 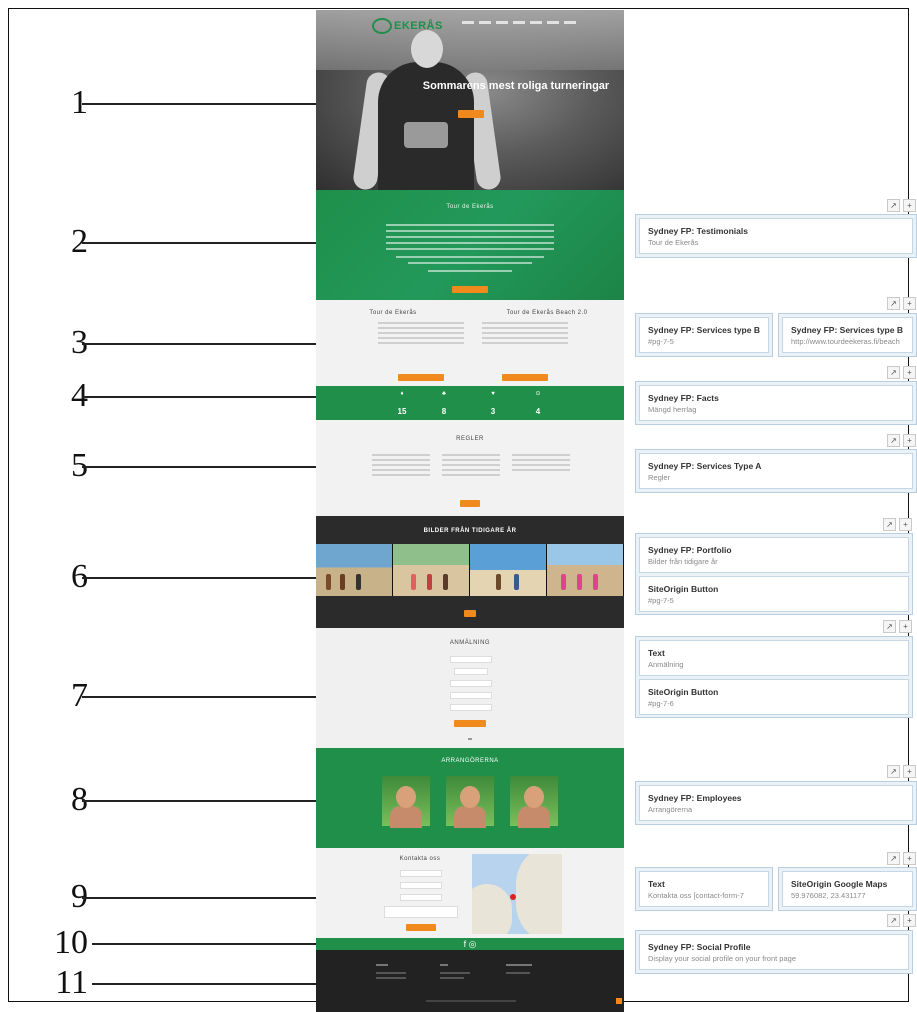 I want to click on send-button, so click(x=421, y=927).